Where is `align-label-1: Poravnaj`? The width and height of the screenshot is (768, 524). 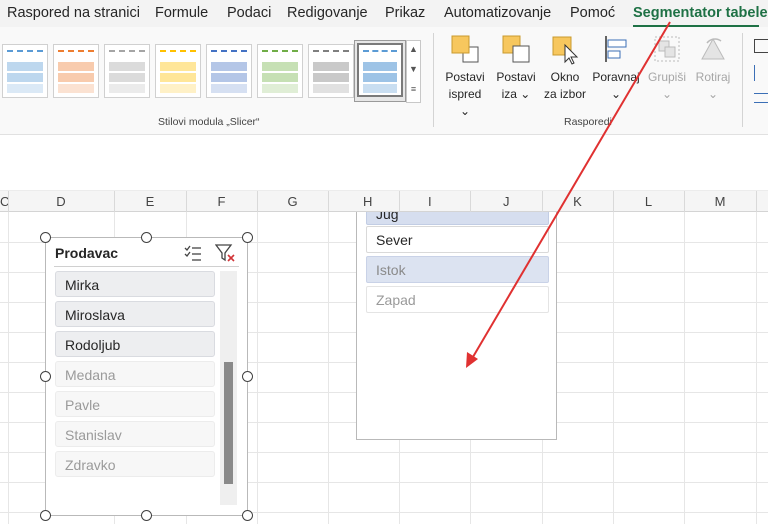 align-label-1: Poravnaj is located at coordinates (616, 77).